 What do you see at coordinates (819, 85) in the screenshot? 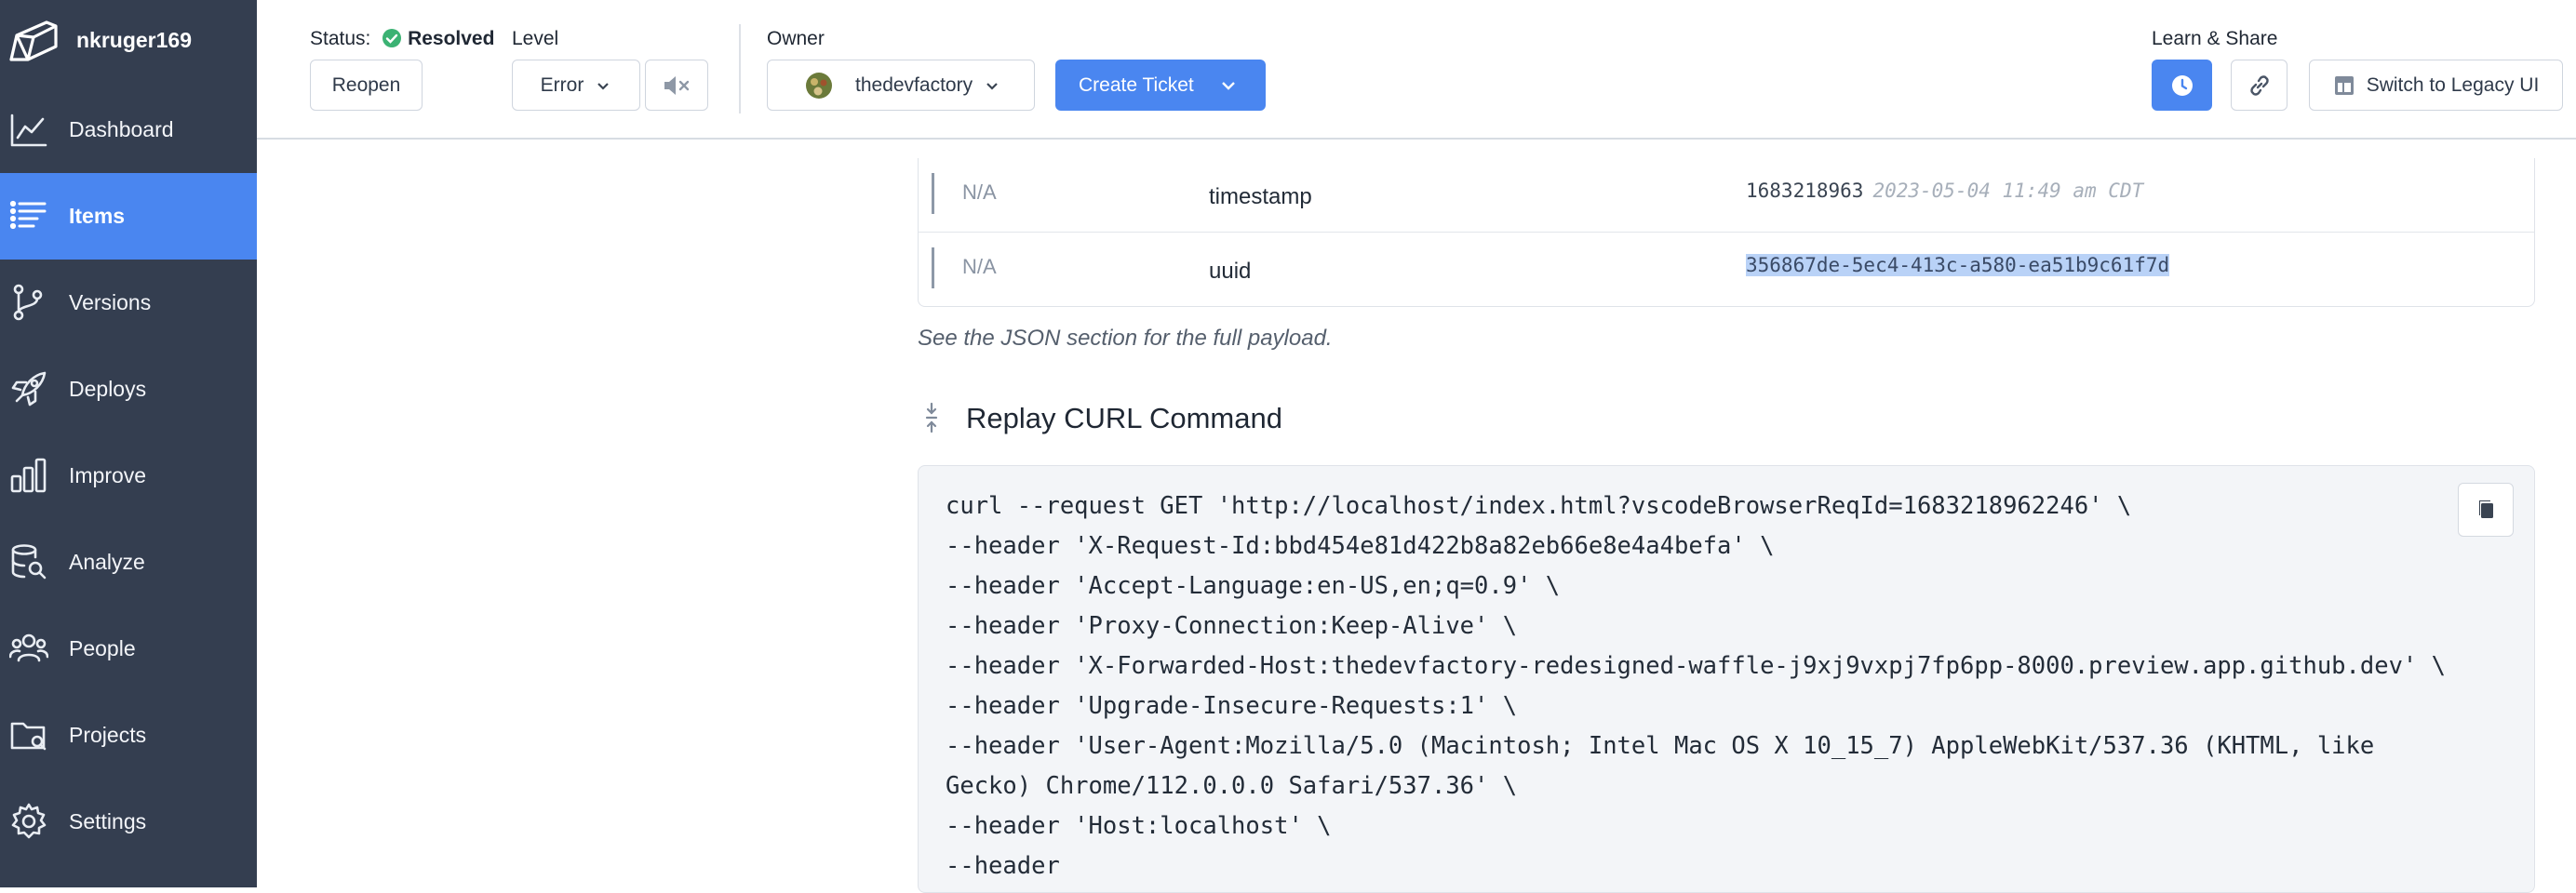
I see `owner-avatar` at bounding box center [819, 85].